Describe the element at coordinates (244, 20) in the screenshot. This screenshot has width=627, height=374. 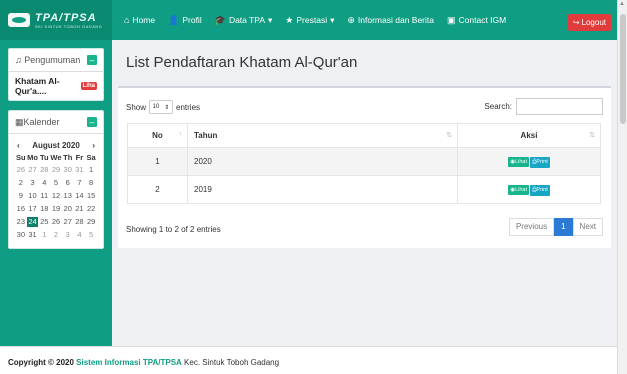
I see `nav-data-tpa: 🎓 Data TPA ▾` at that location.